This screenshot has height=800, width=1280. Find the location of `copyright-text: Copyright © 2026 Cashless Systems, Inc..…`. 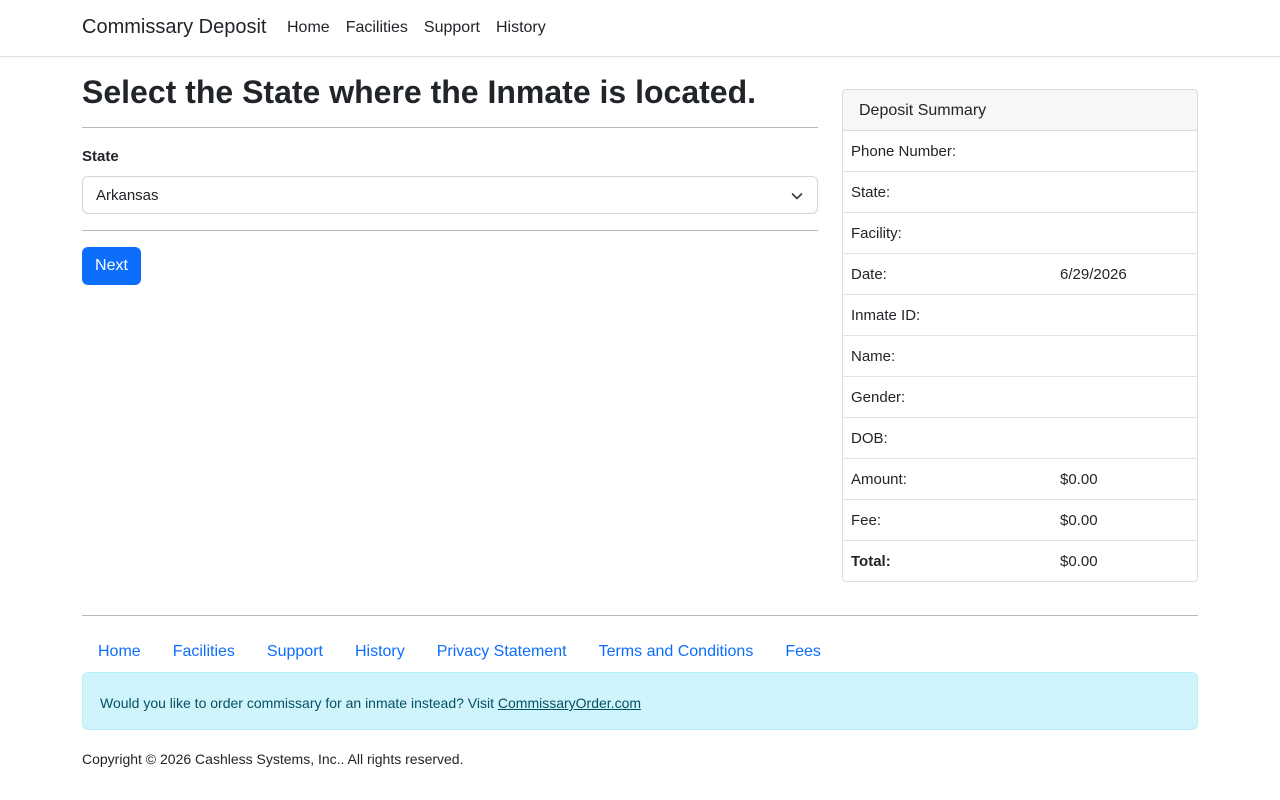

copyright-text: Copyright © 2026 Cashless Systems, Inc..… is located at coordinates (273, 759).